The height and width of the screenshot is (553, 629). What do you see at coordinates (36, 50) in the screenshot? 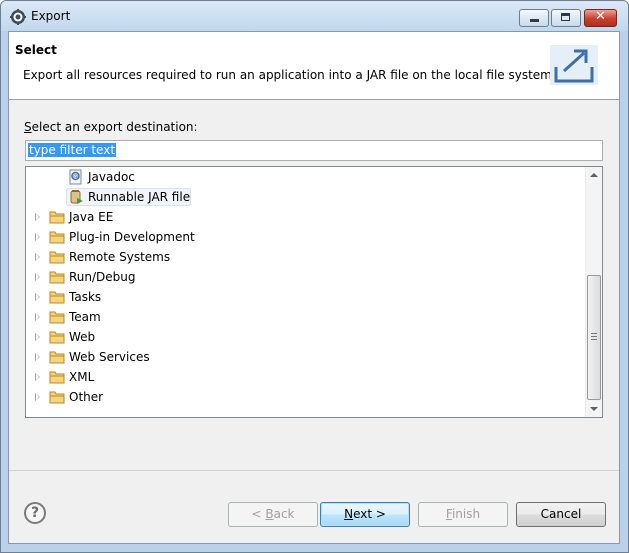
I see `page-title: Select` at bounding box center [36, 50].